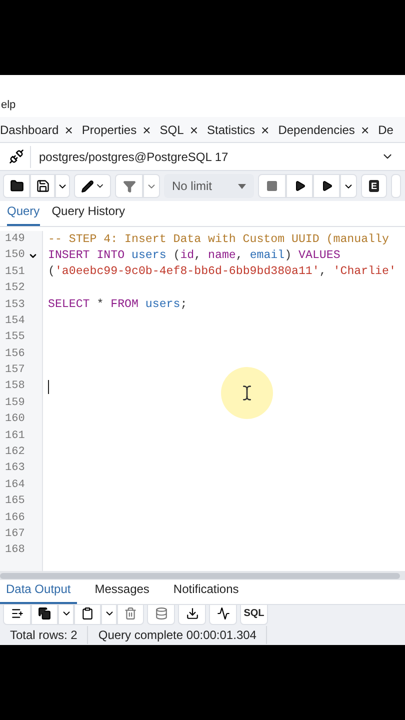 Image resolution: width=405 pixels, height=720 pixels. What do you see at coordinates (15, 420) in the screenshot?
I see `line-number: 160` at bounding box center [15, 420].